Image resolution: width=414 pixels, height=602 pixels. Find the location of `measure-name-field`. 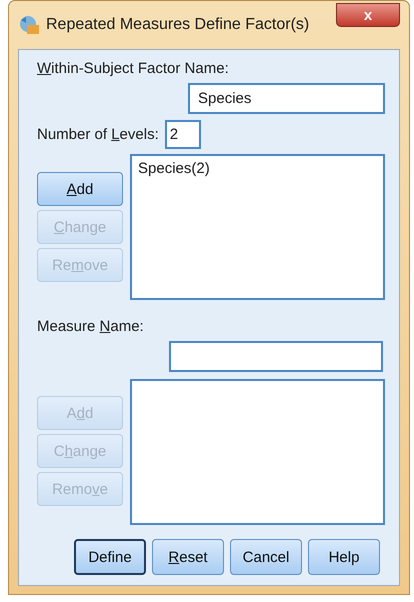

measure-name-field is located at coordinates (276, 356).